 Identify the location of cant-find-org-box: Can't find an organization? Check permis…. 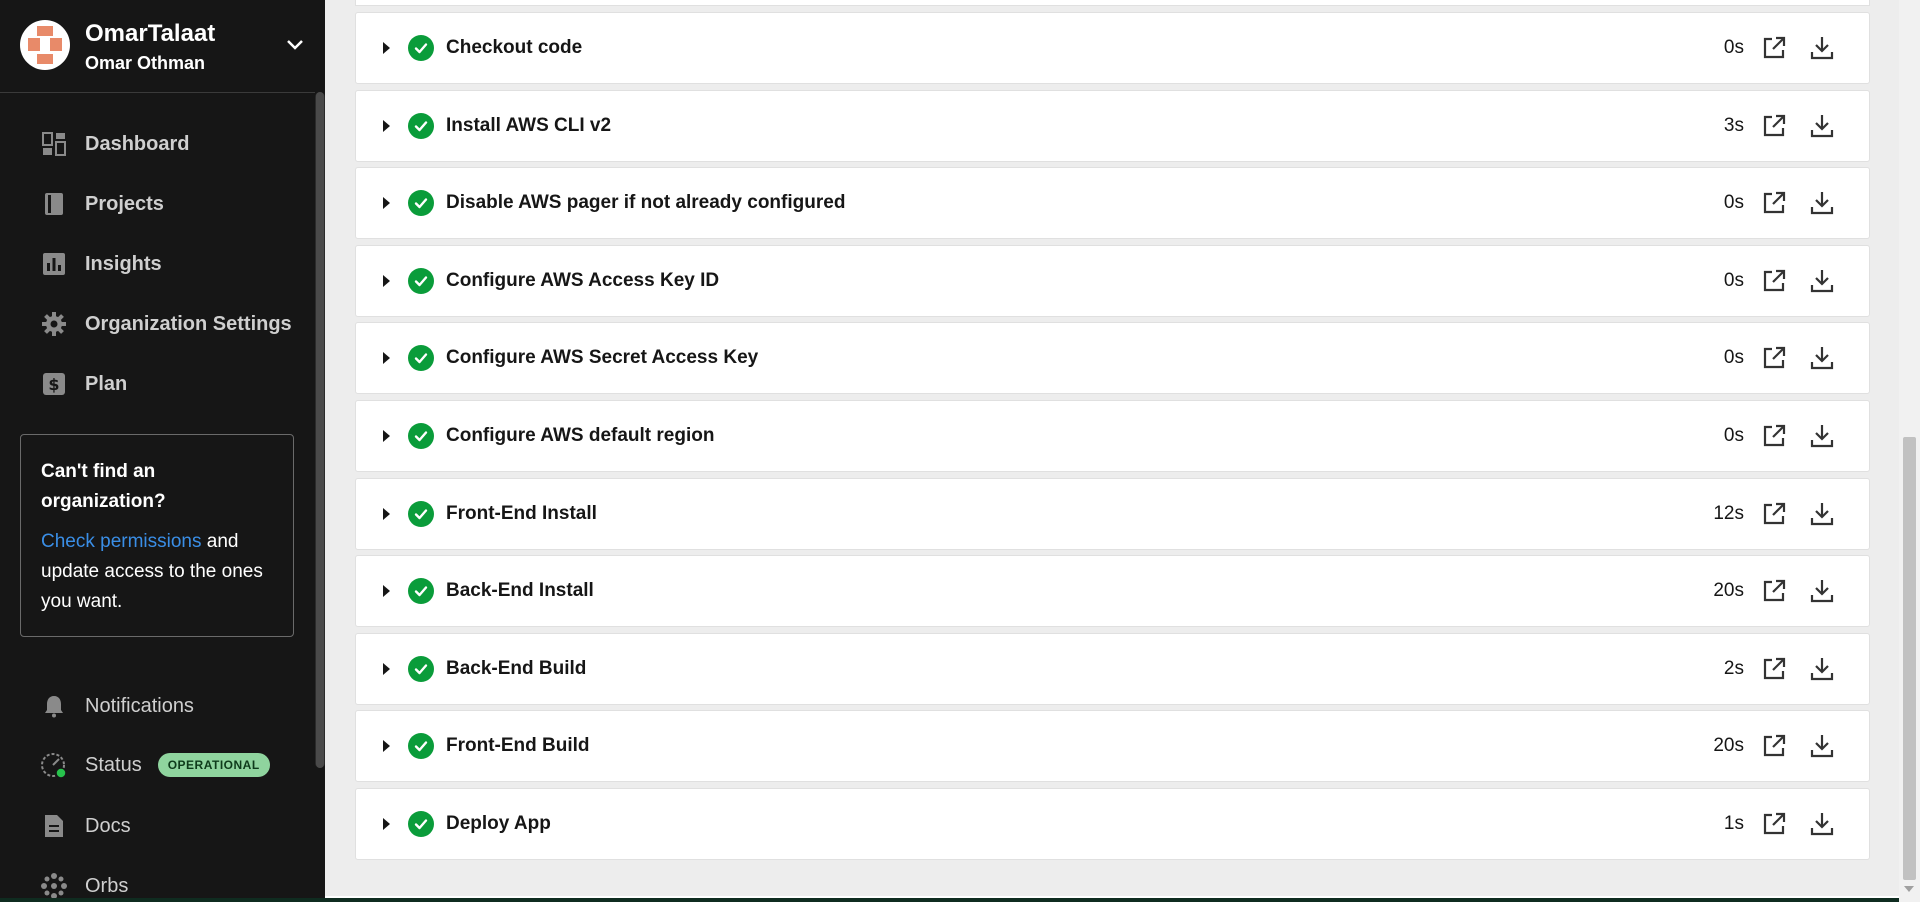
(157, 535).